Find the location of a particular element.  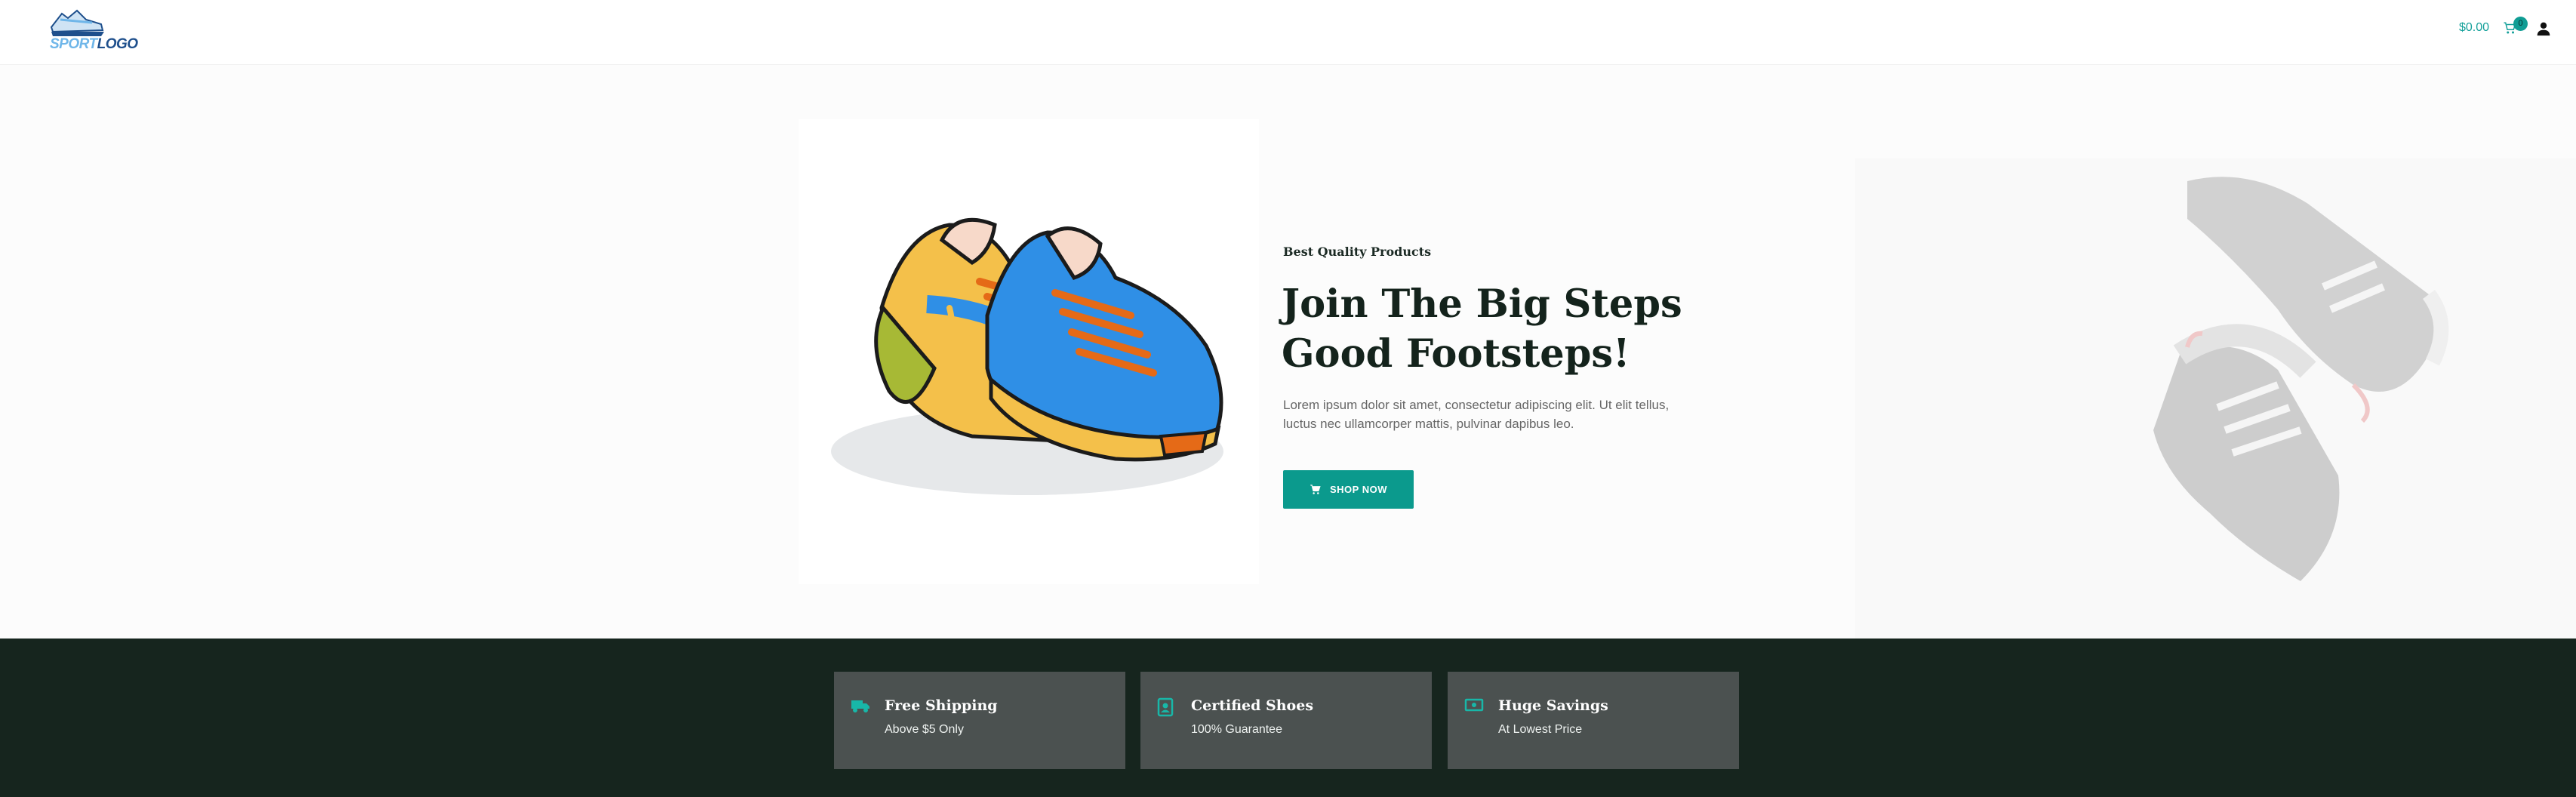

hero-eyebrow: Best Quality Products is located at coordinates (1357, 252).